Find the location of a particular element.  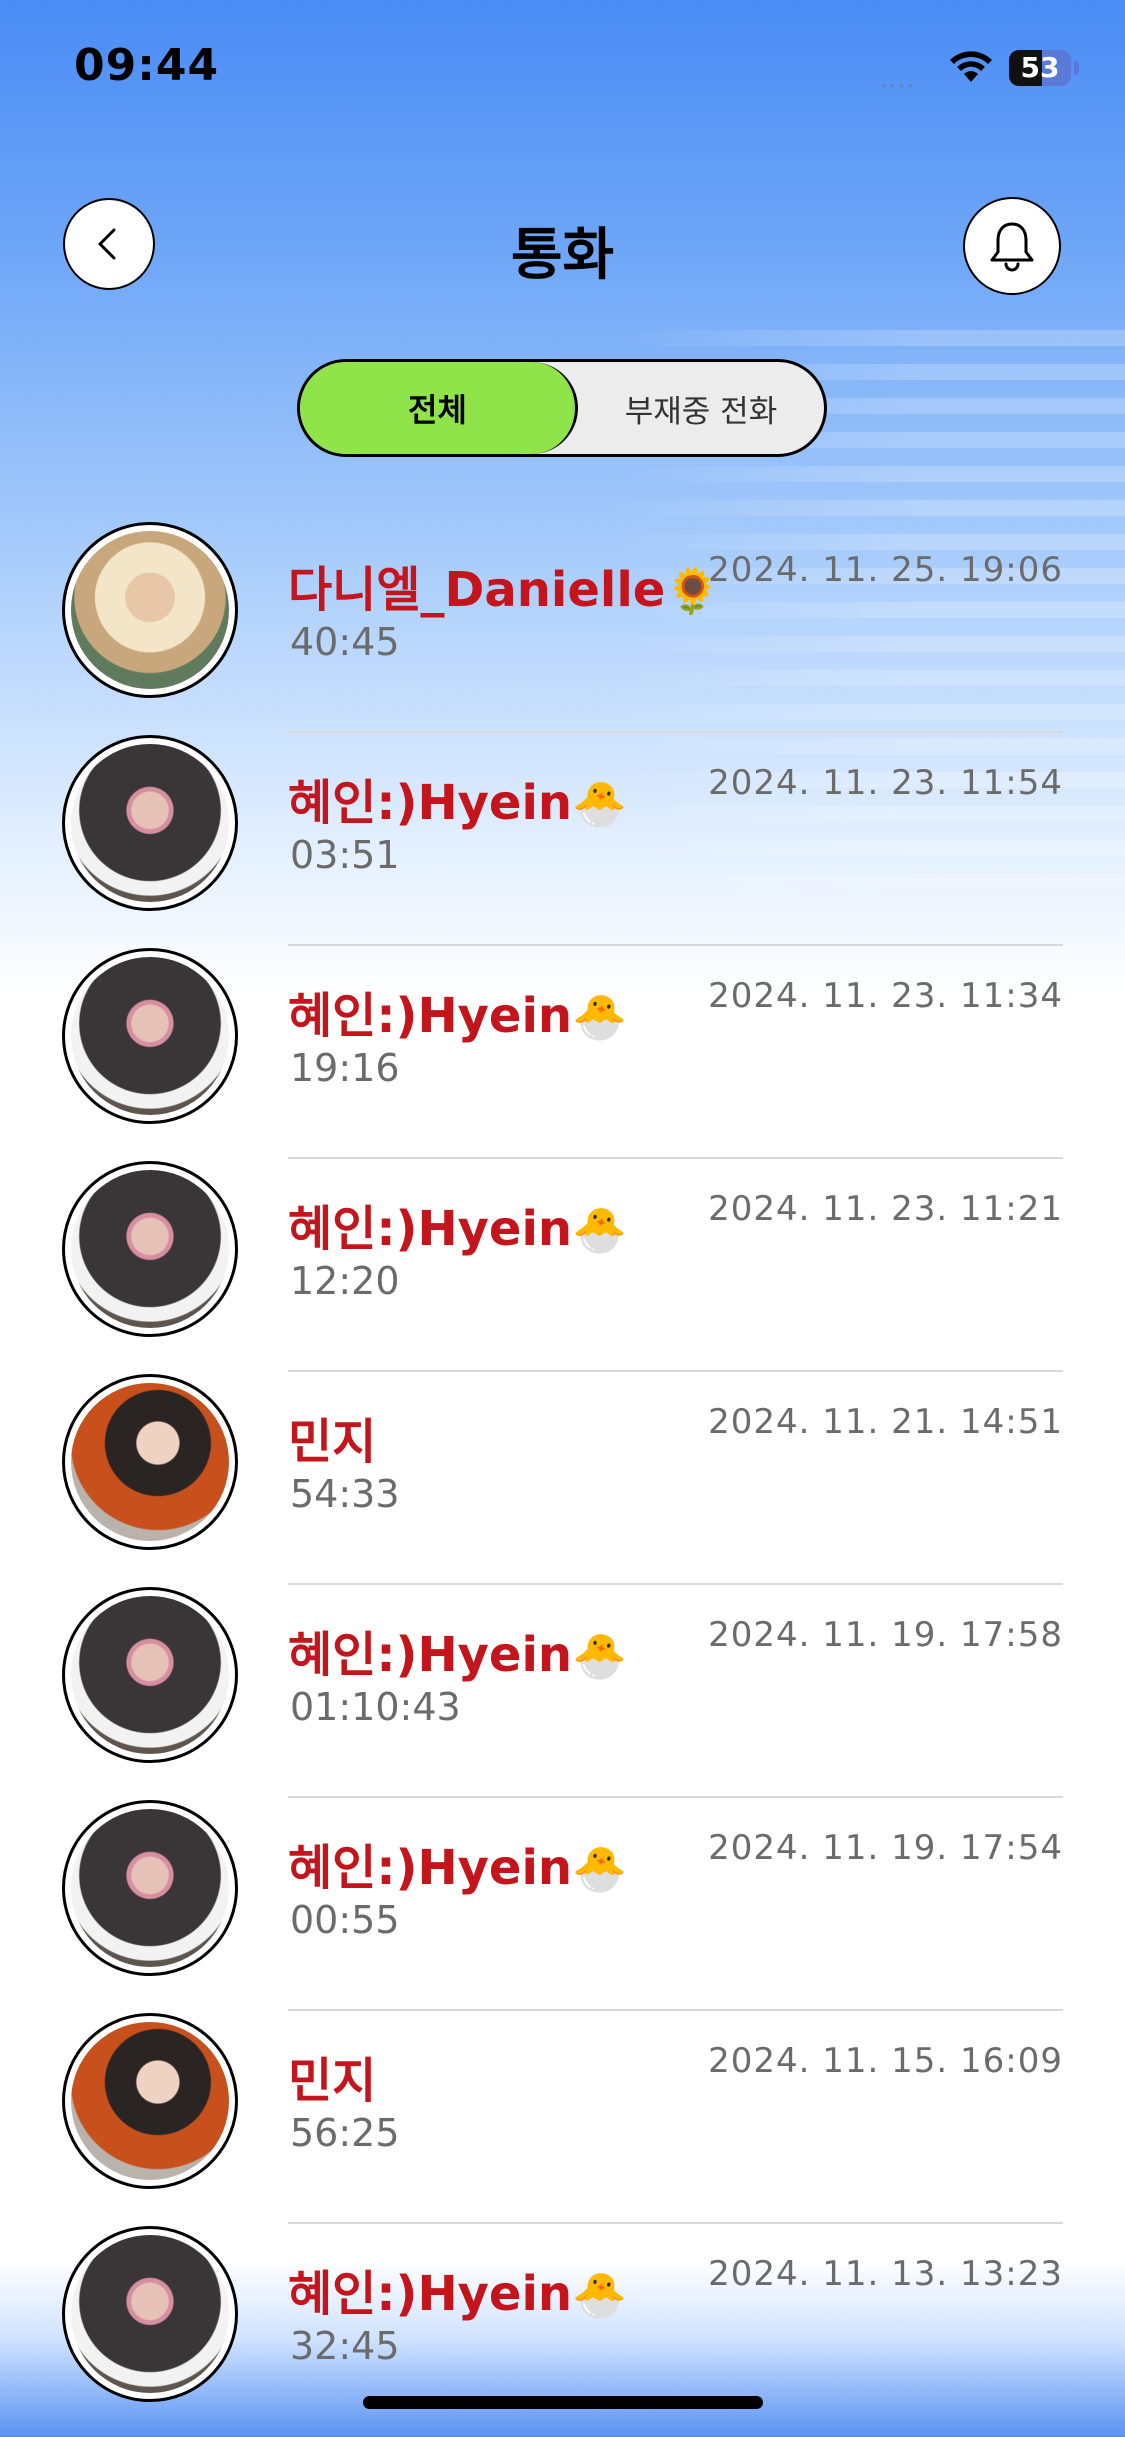

call-filter-segmented-control: 전체 부재중 전화 is located at coordinates (562, 408).